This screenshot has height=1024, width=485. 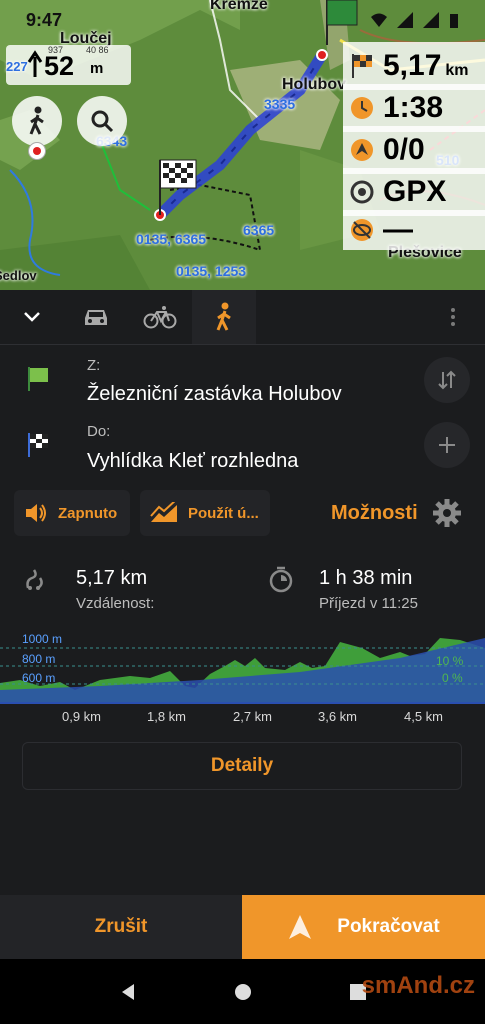 What do you see at coordinates (97, 68) in the screenshot?
I see `next-turn-unit: m` at bounding box center [97, 68].